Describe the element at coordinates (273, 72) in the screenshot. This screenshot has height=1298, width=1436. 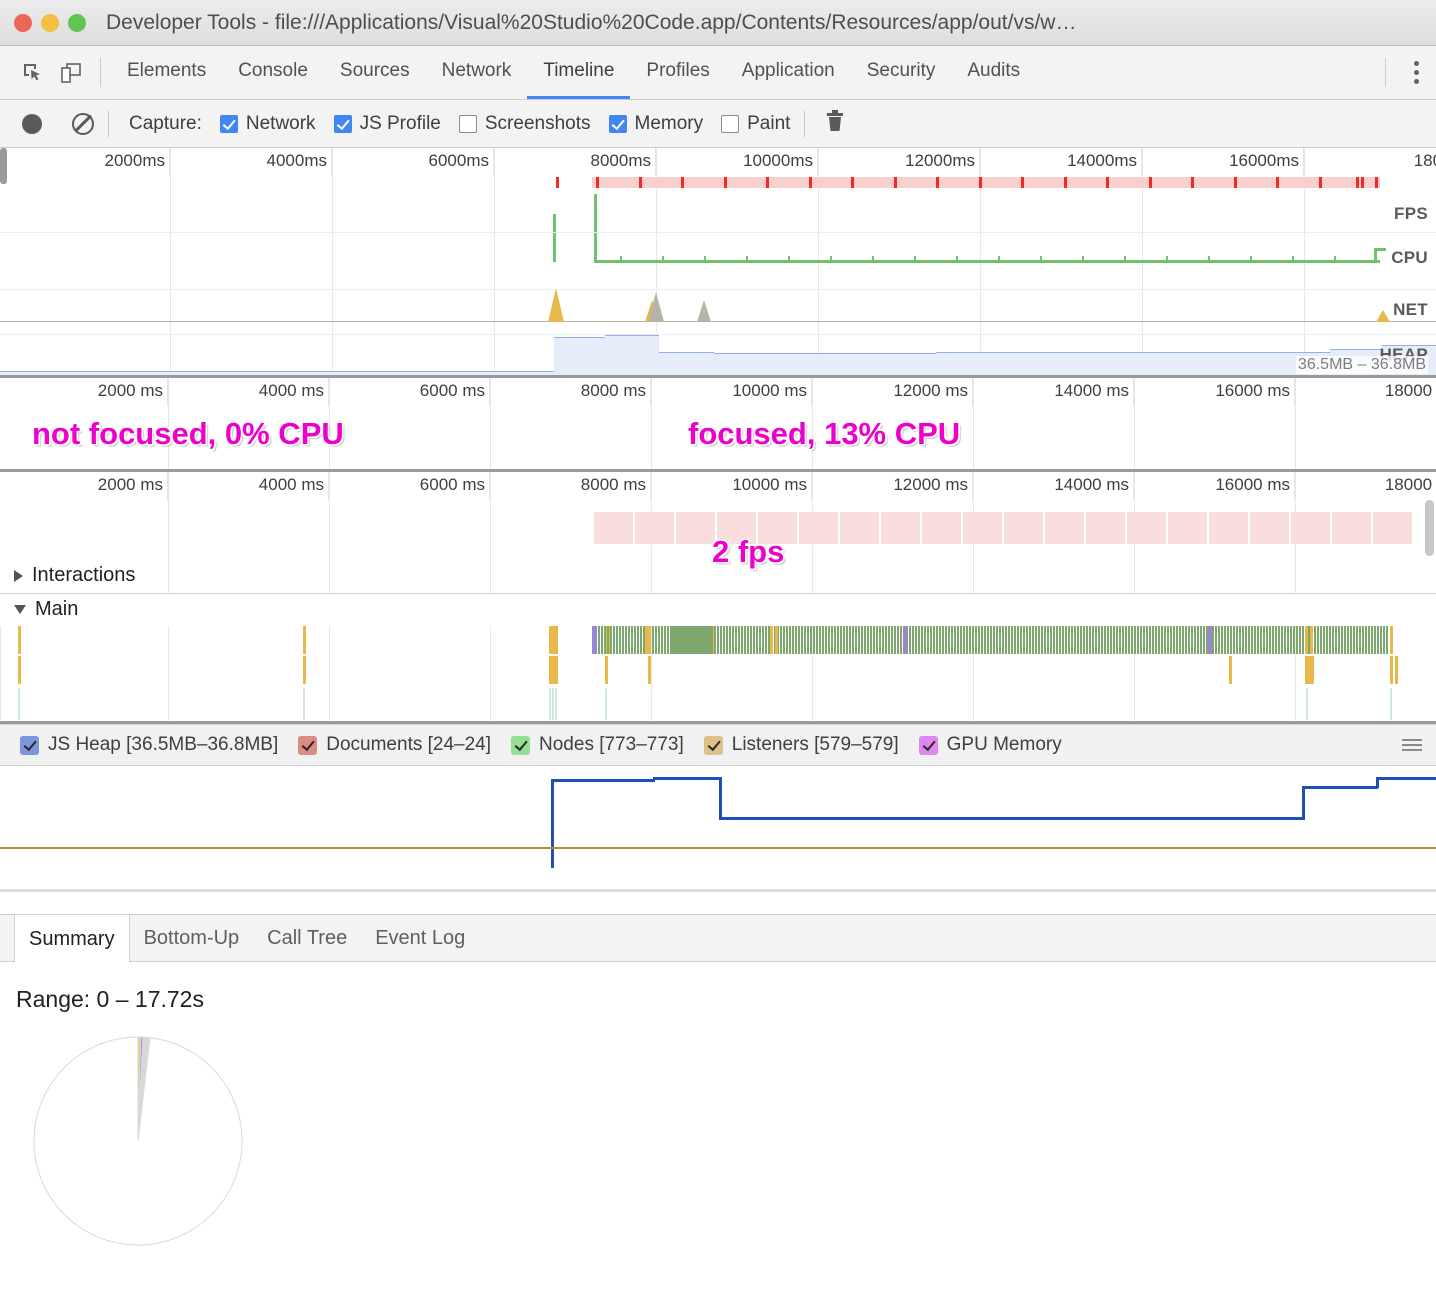
I see `tab-console: Console` at that location.